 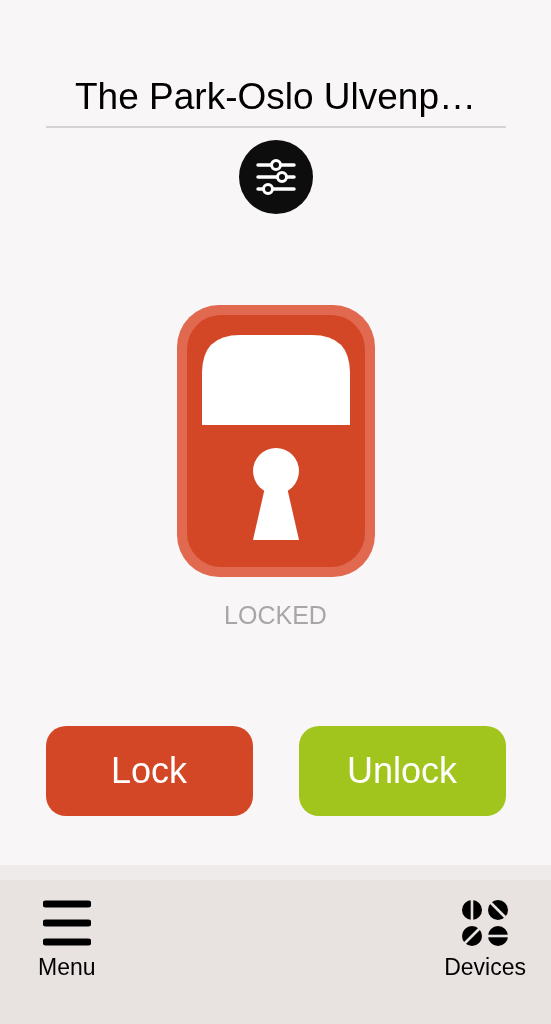 I want to click on menu-button: Menu, so click(x=67, y=940).